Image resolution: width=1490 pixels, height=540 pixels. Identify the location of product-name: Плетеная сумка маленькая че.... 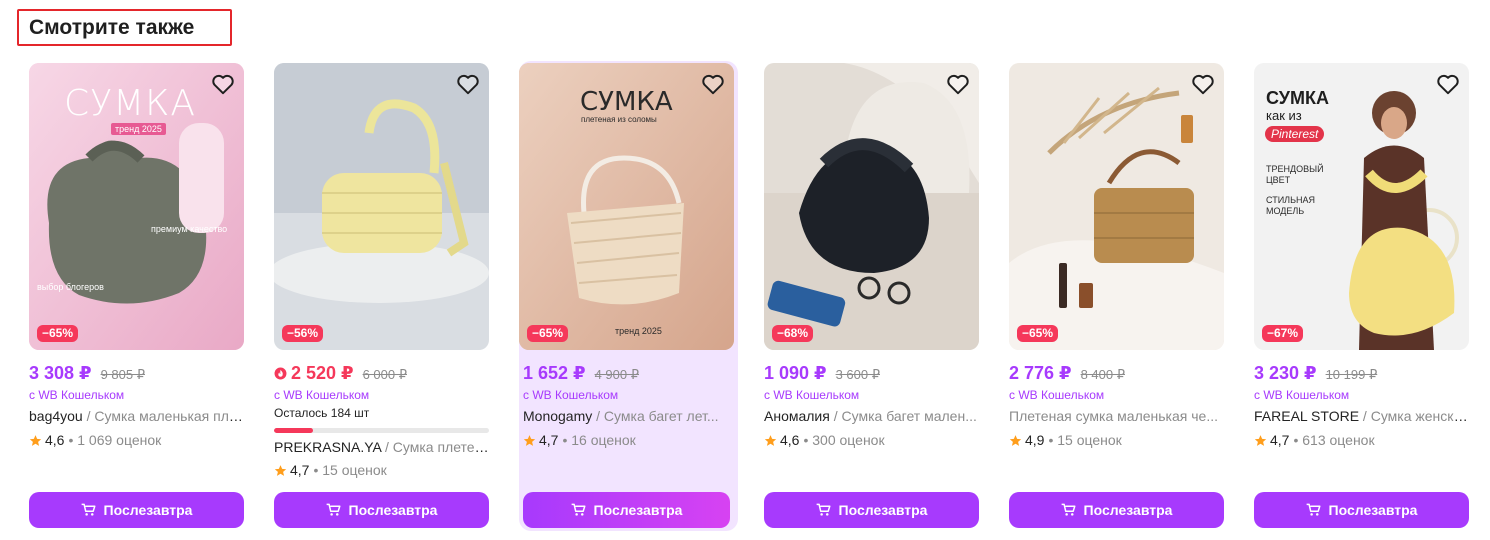
(1116, 416).